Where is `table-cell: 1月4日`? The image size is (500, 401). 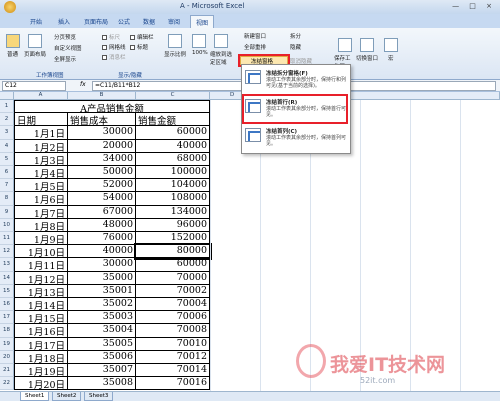 table-cell: 1月4日 is located at coordinates (41, 173).